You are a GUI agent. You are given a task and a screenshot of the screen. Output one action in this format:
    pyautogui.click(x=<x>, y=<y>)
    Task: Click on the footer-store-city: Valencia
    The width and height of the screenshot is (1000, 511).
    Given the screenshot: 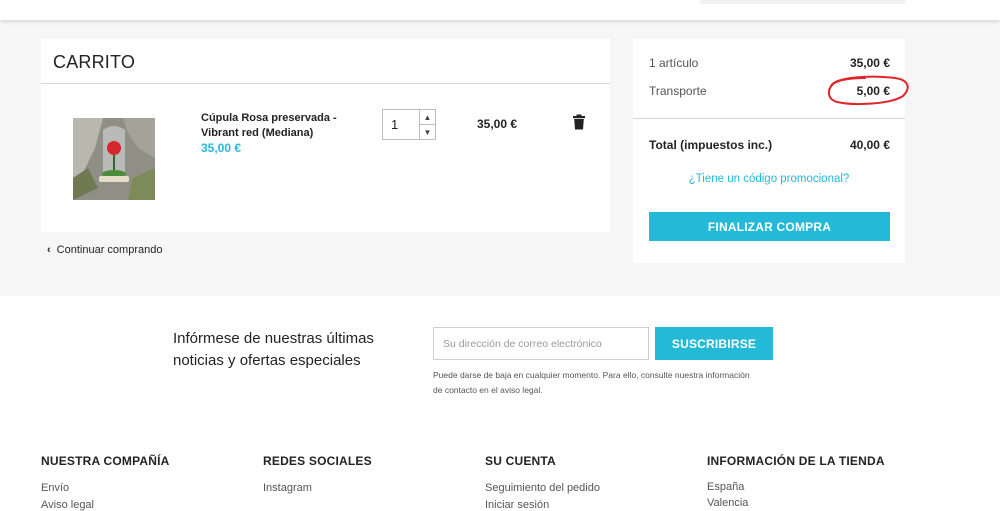 What is the action you would take?
    pyautogui.click(x=728, y=503)
    